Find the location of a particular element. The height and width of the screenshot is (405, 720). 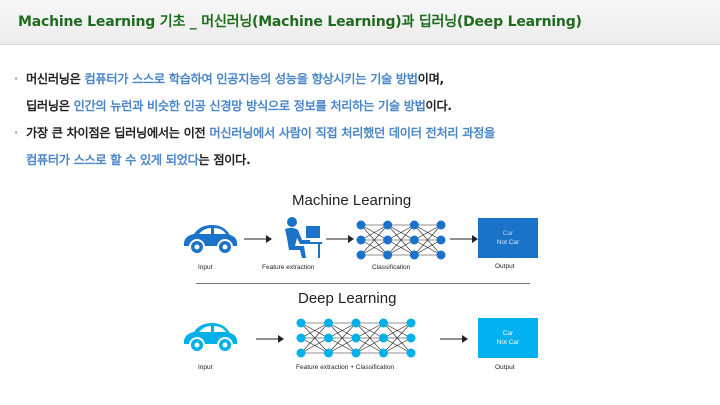

plain-text: 딥러닝은 is located at coordinates (50, 106).